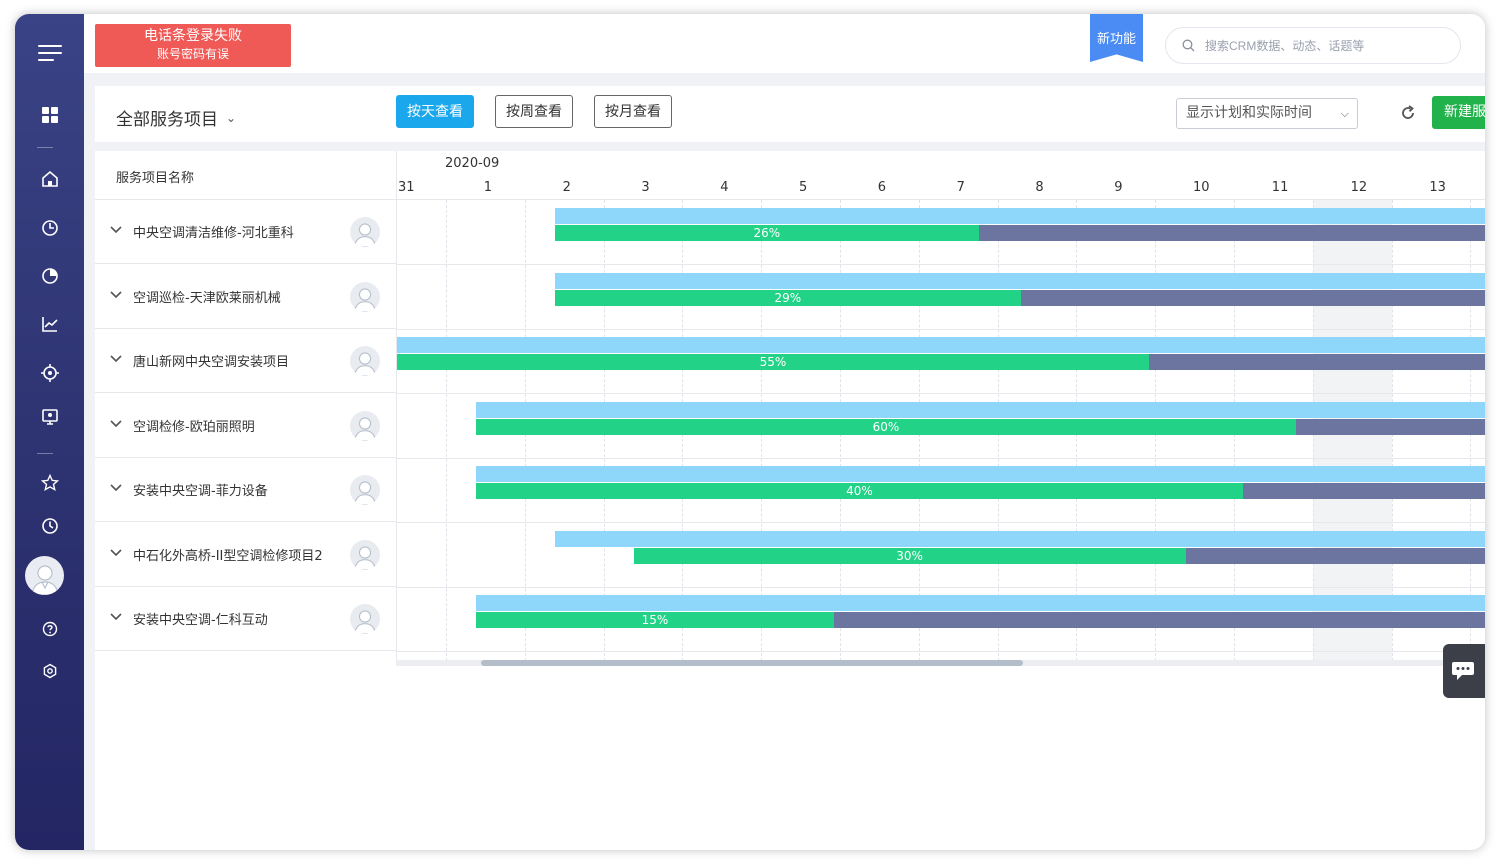 This screenshot has width=1500, height=864. What do you see at coordinates (1116, 38) in the screenshot?
I see `new-feature-badge: 新功能` at bounding box center [1116, 38].